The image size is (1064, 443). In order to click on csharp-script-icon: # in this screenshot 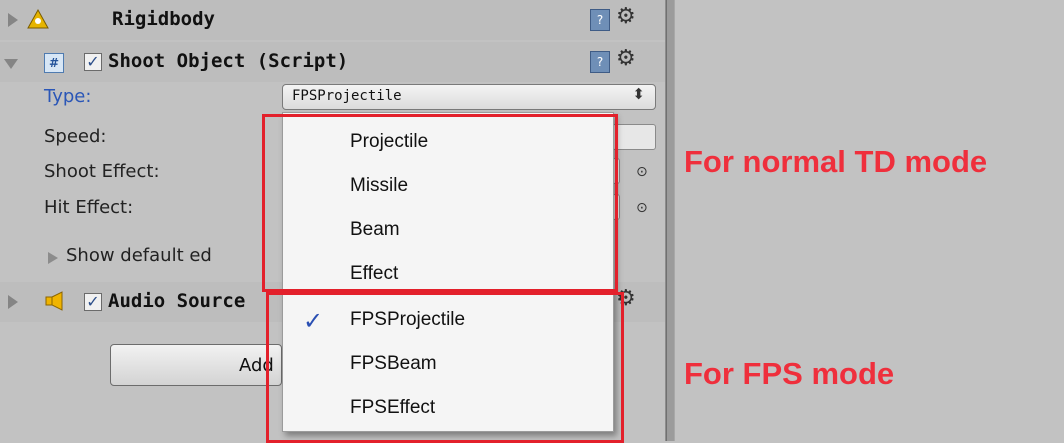, I will do `click(54, 63)`.